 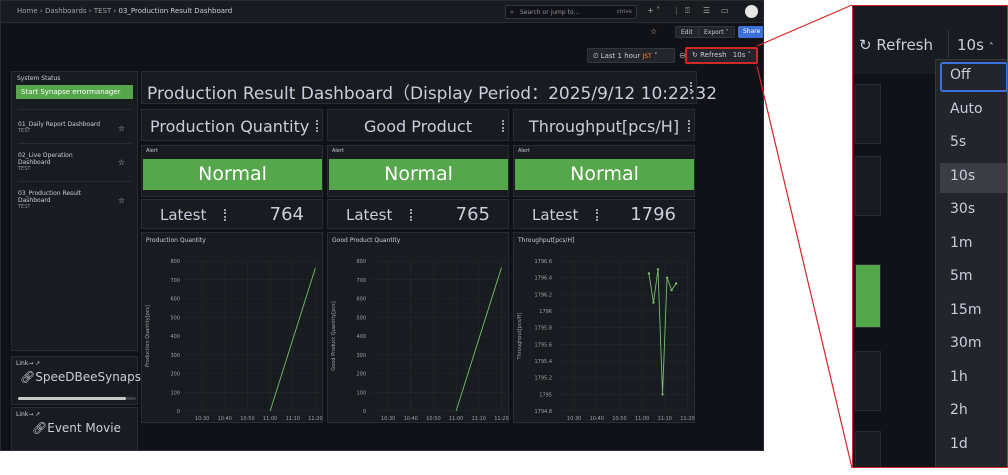 What do you see at coordinates (905, 45) in the screenshot?
I see `zoom-refresh-label: Refresh` at bounding box center [905, 45].